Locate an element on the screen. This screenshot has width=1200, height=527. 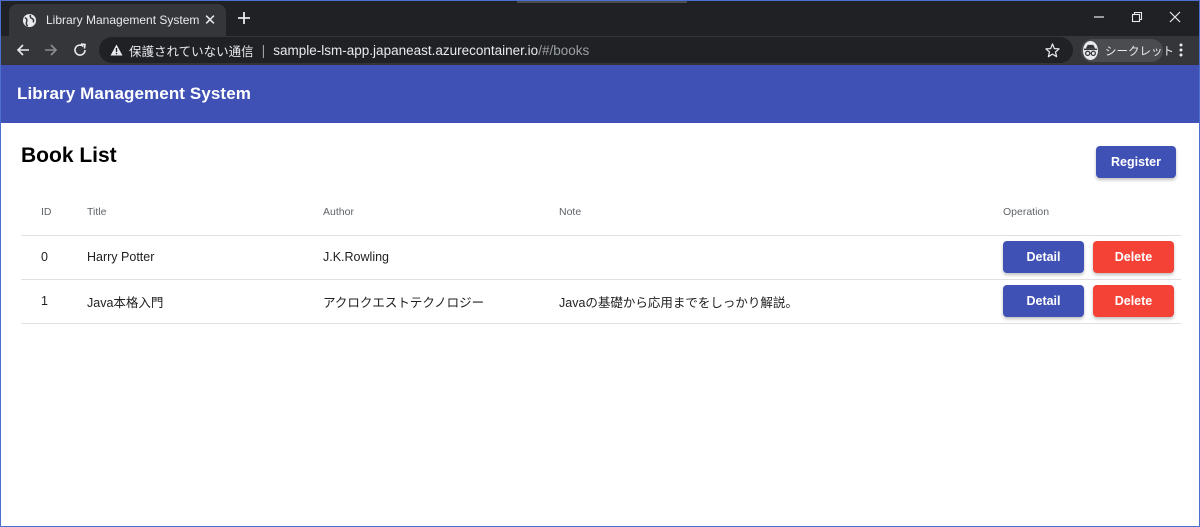
security-status: 保護されていない通信 is located at coordinates (191, 50).